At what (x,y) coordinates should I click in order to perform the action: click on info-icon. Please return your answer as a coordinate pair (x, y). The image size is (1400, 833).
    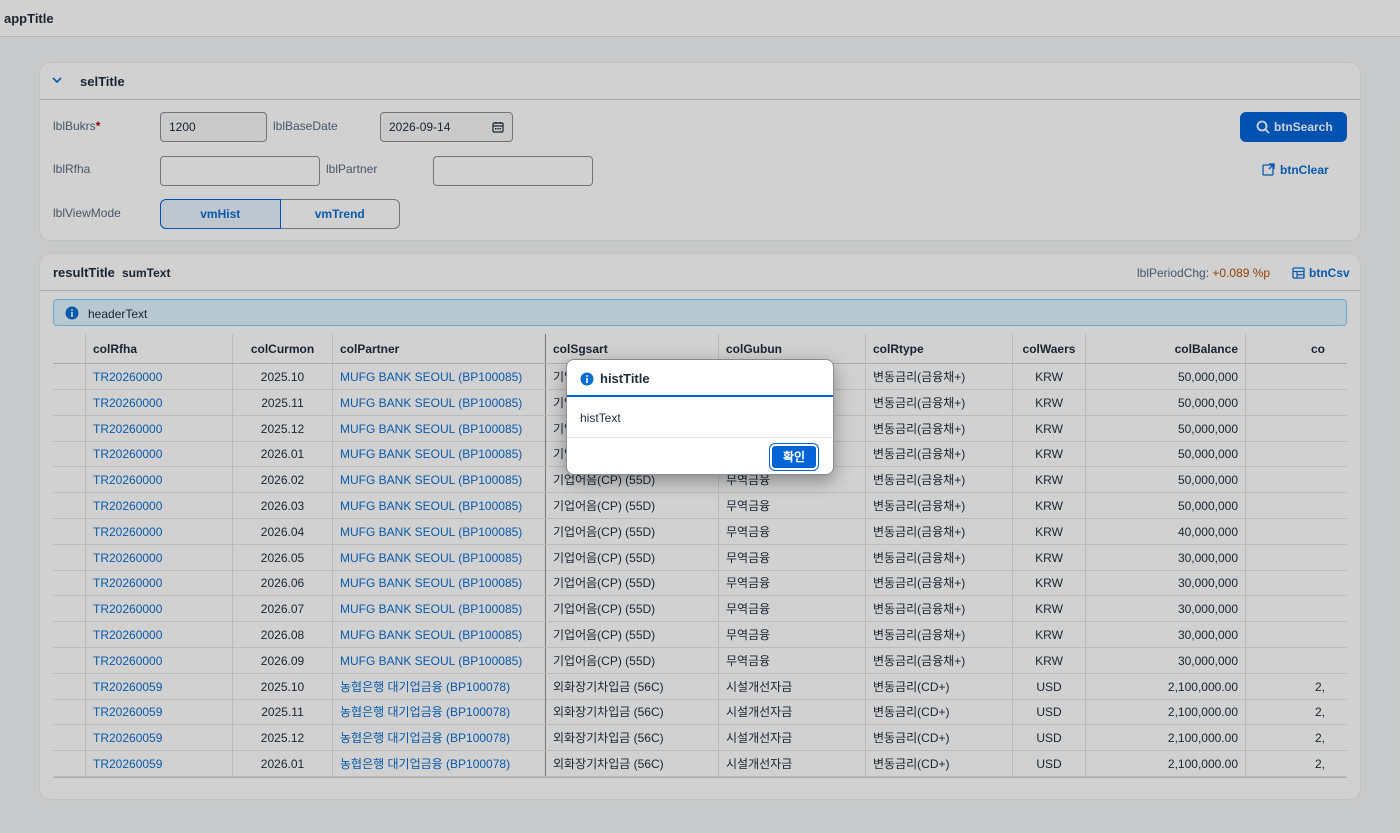
    Looking at the image, I should click on (587, 379).